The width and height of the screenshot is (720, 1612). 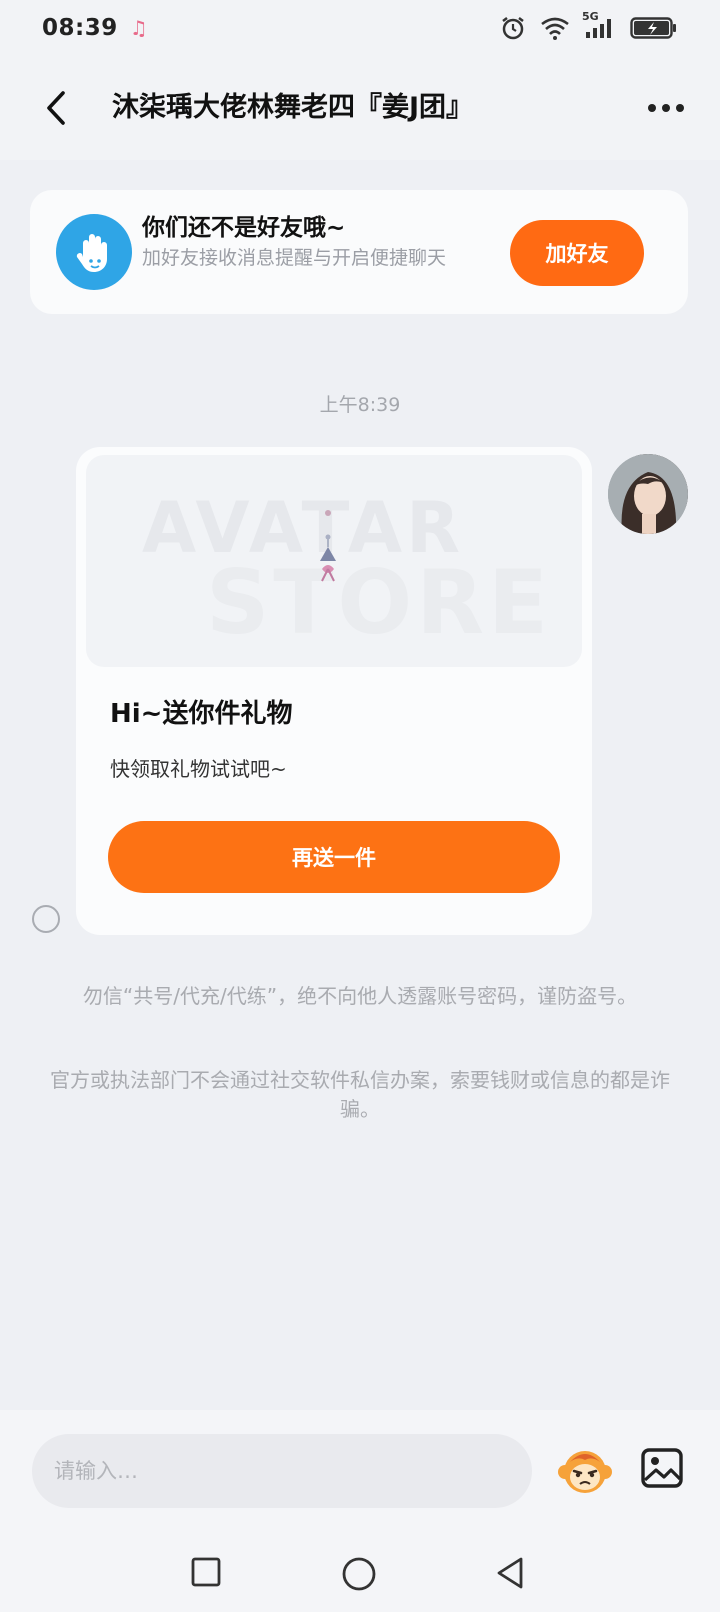 I want to click on square-icon, so click(x=206, y=1572).